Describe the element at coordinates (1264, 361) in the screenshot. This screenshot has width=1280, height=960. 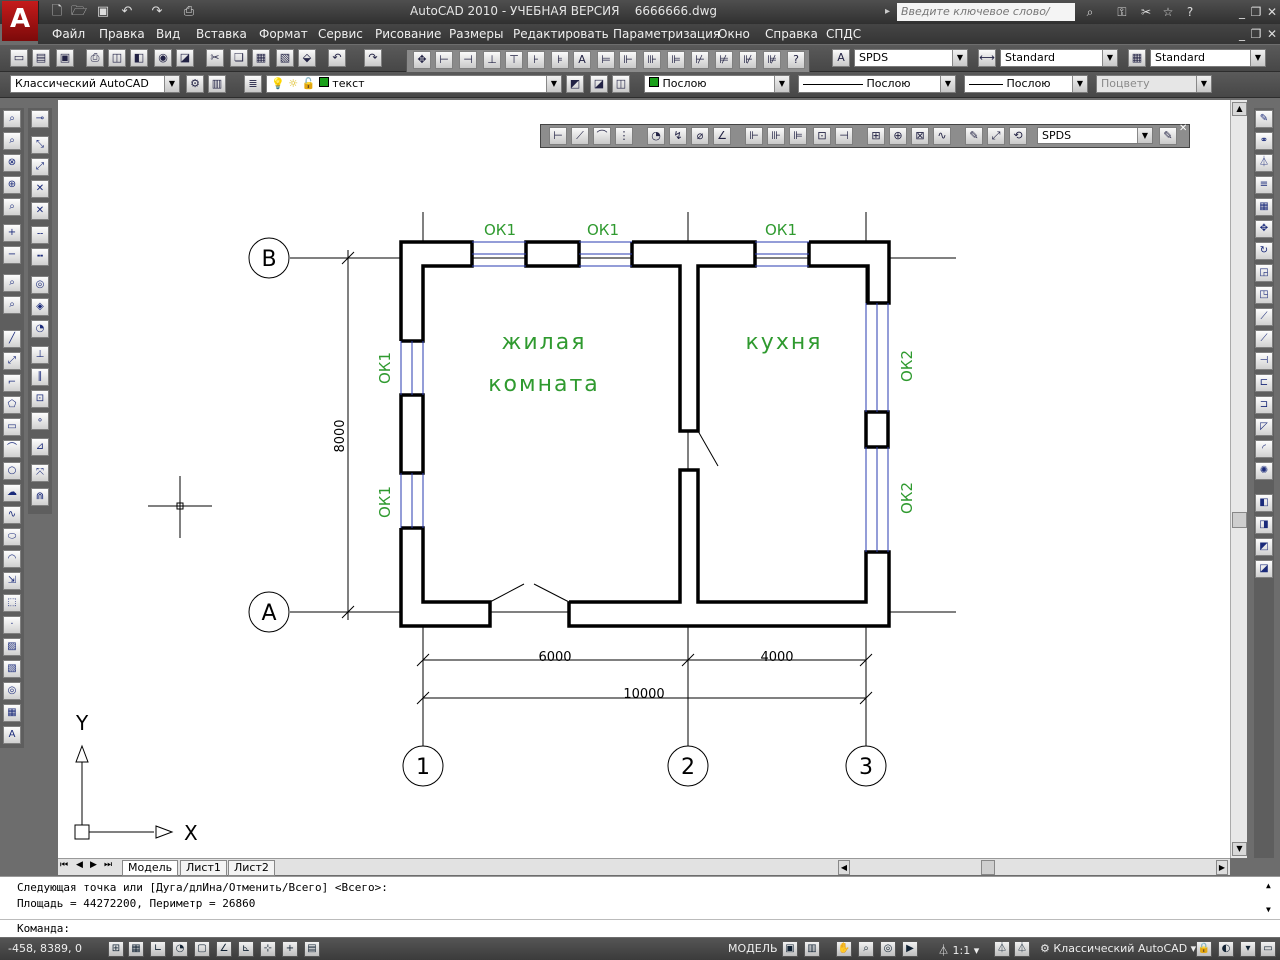
I see `rt-break-point-icon: ⊣` at that location.